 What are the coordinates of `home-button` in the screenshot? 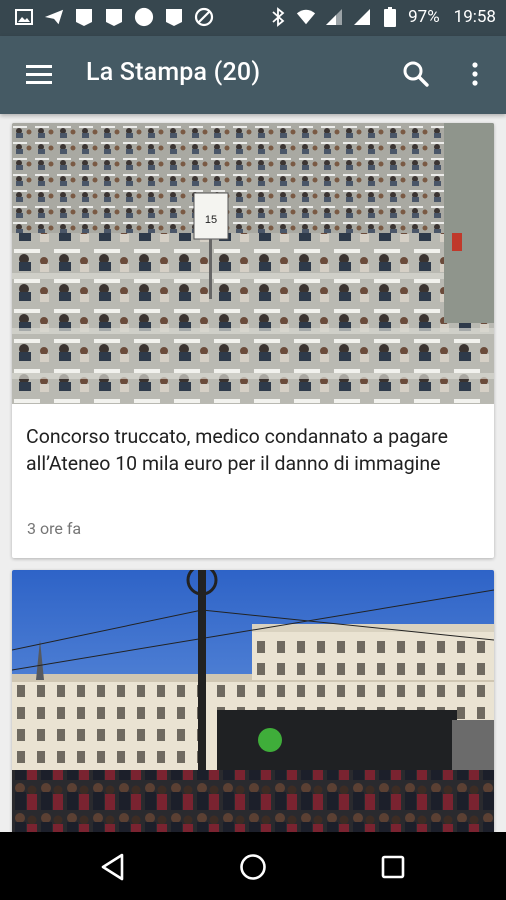 It's located at (253, 867).